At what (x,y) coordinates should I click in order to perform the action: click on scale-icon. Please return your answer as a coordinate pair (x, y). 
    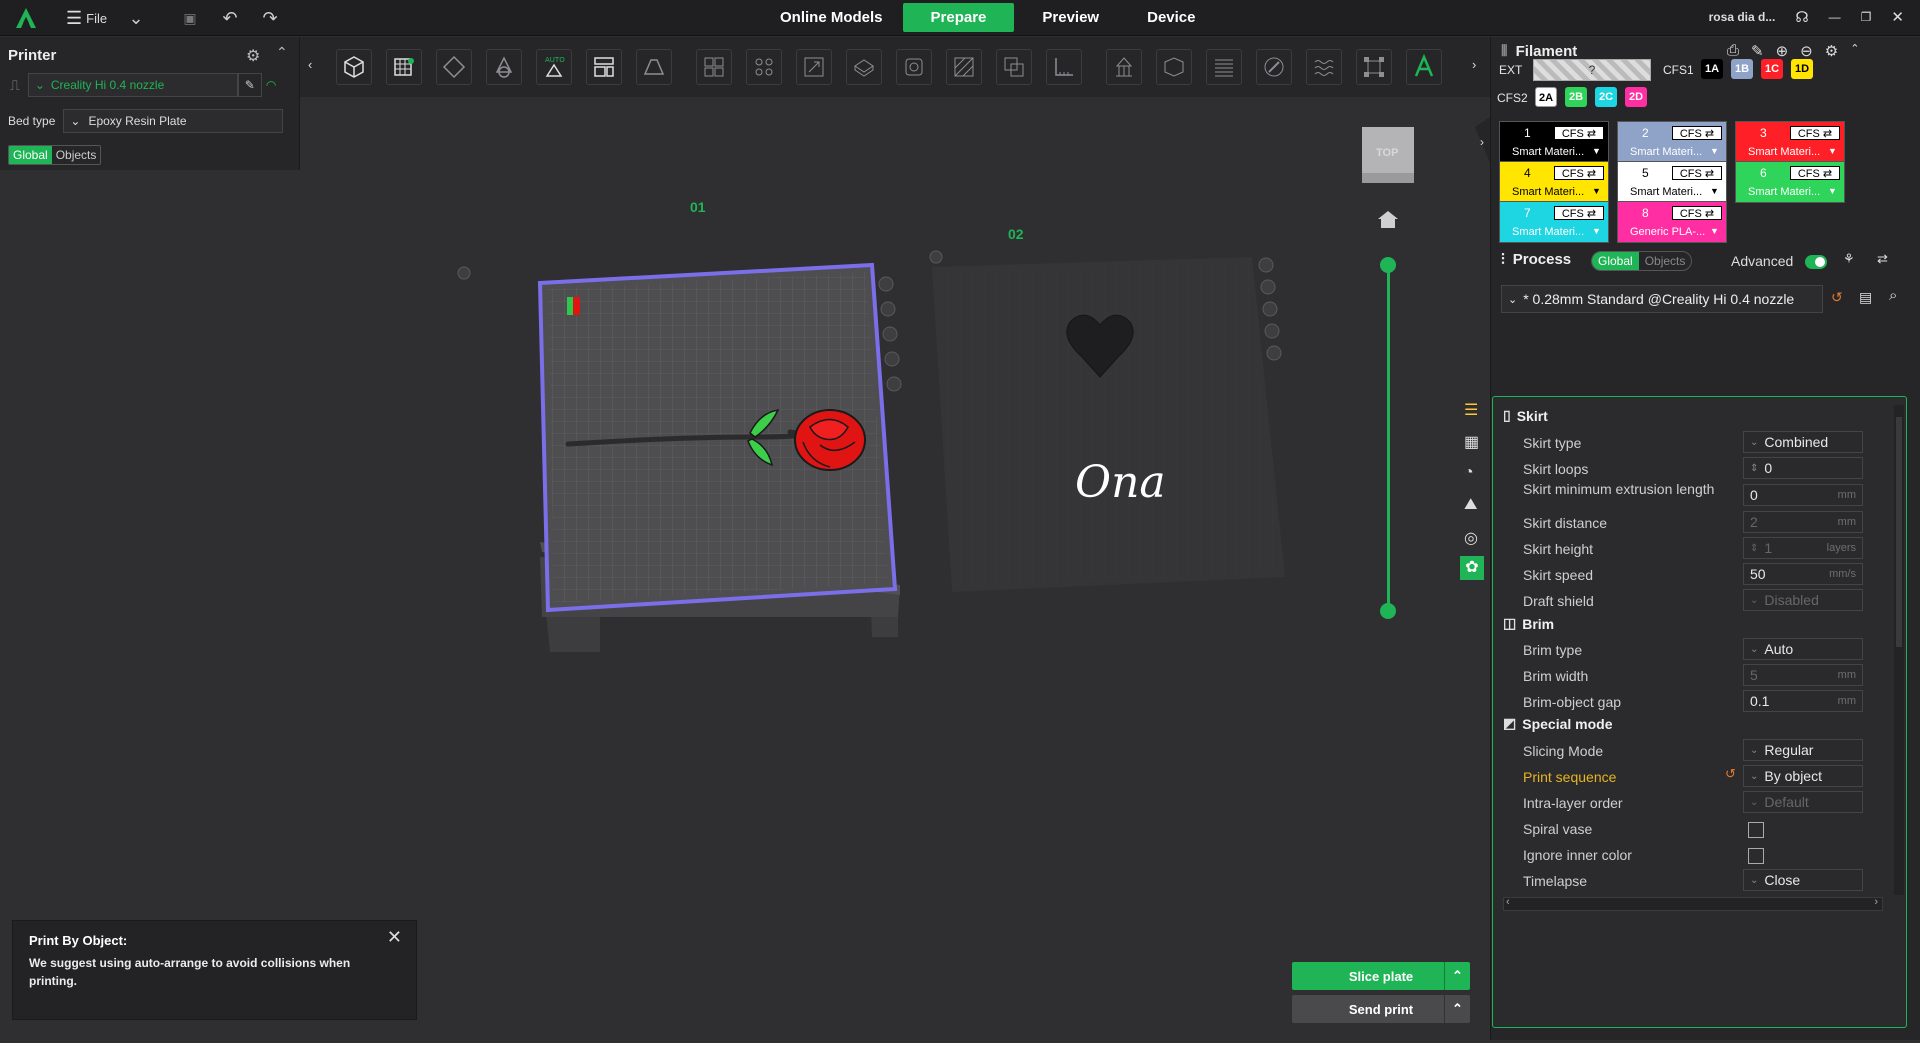
    Looking at the image, I should click on (814, 67).